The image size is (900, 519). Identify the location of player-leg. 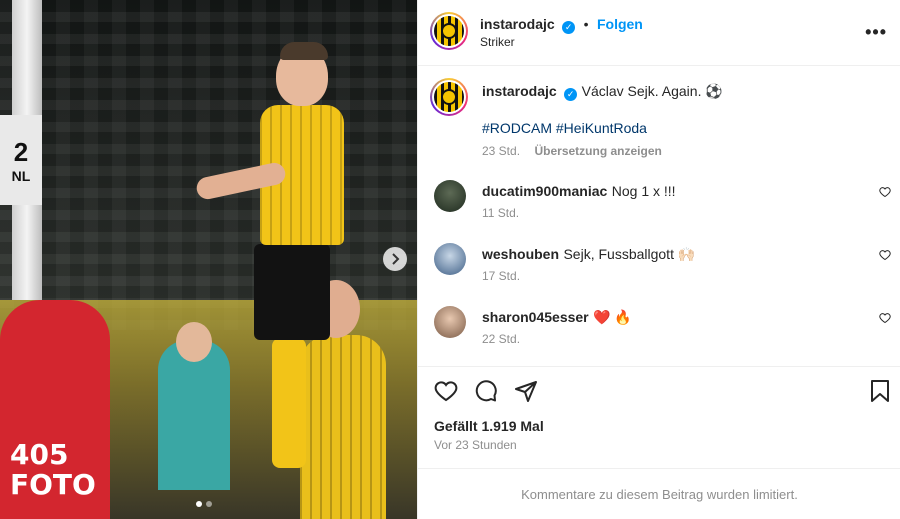
(289, 403).